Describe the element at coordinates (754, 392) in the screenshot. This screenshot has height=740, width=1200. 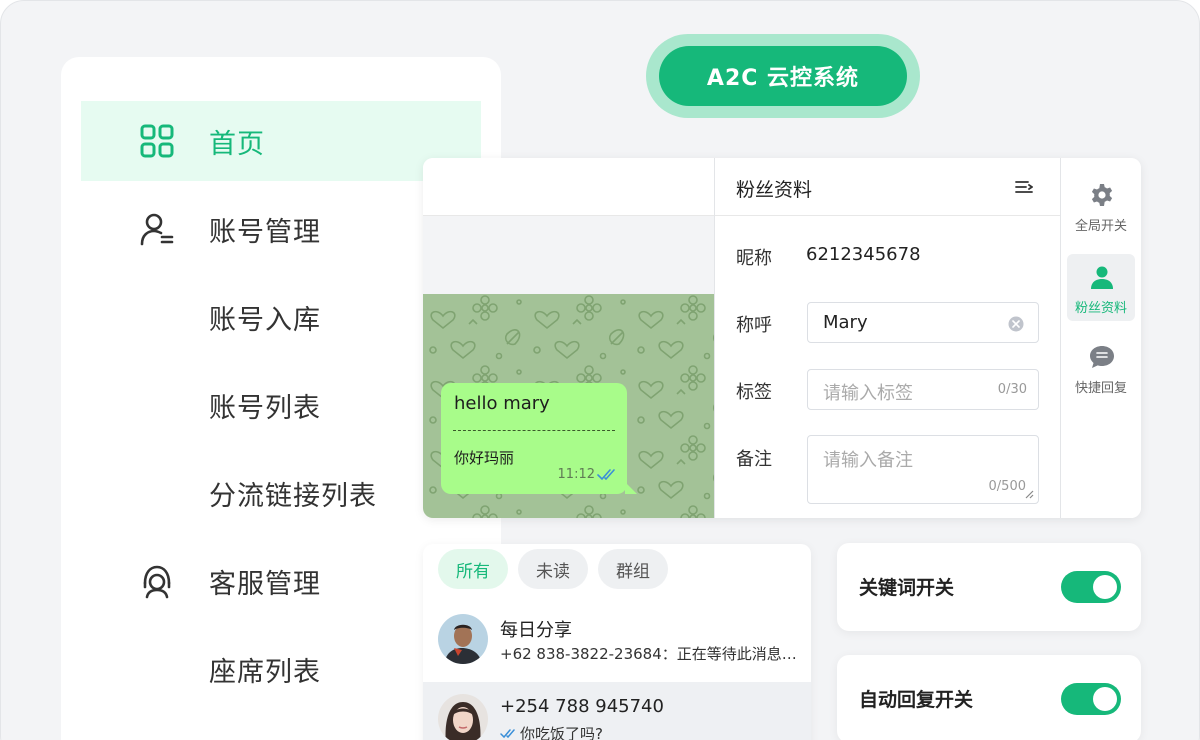
I see `tag-label: 标签` at that location.